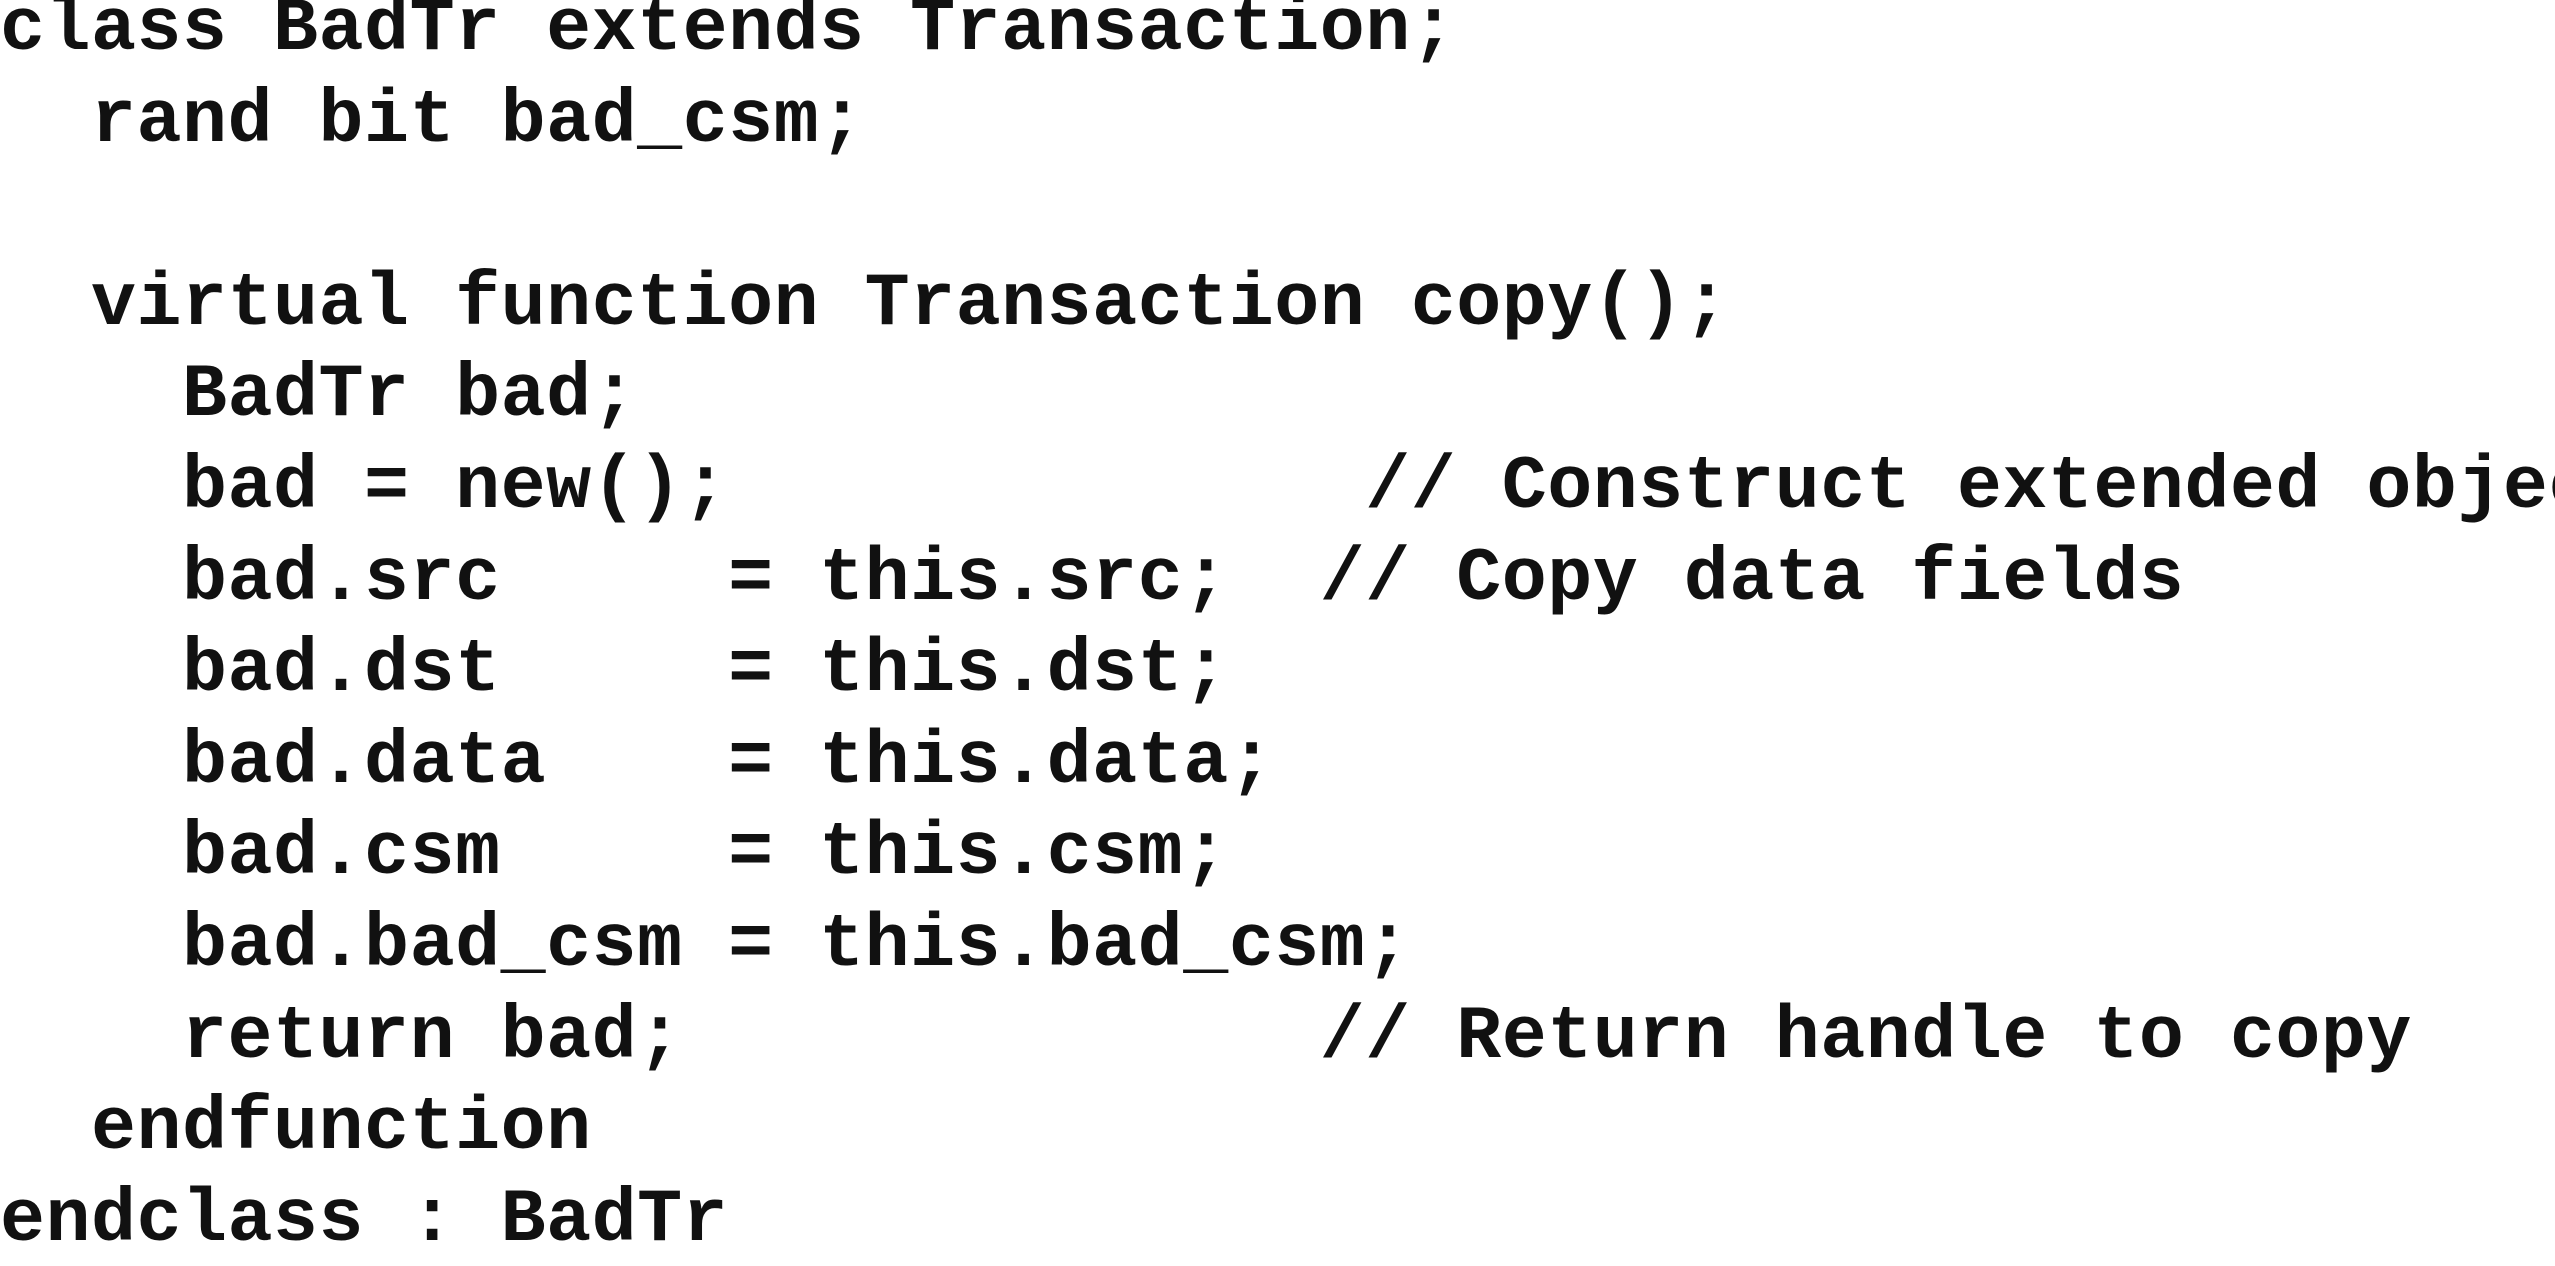  I want to click on code-line-endclass: endclass : BadTr, so click(364, 1220).